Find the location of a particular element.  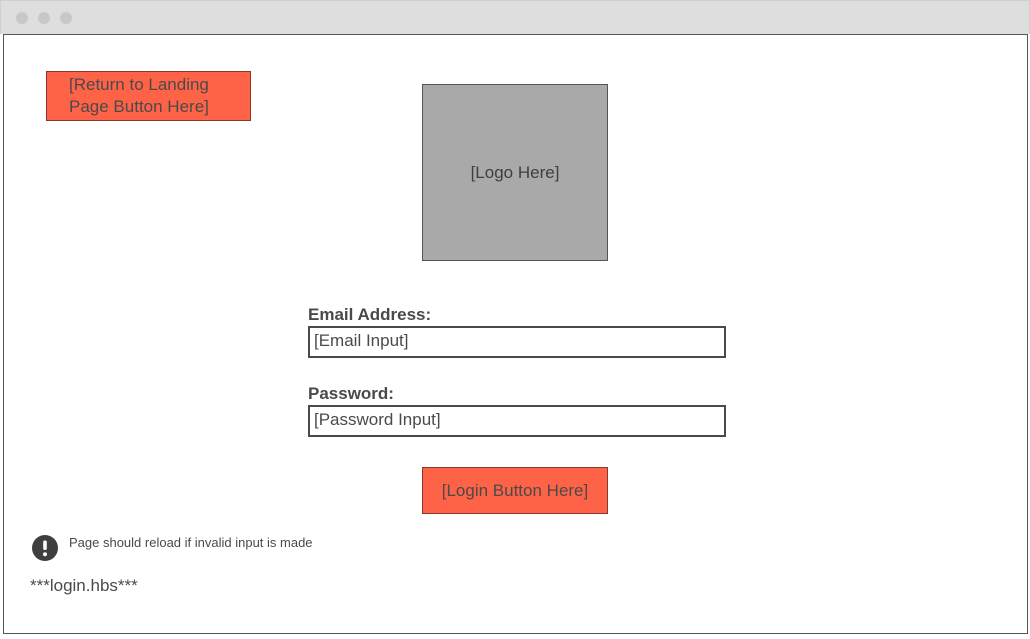

minimize-dot is located at coordinates (44, 18).